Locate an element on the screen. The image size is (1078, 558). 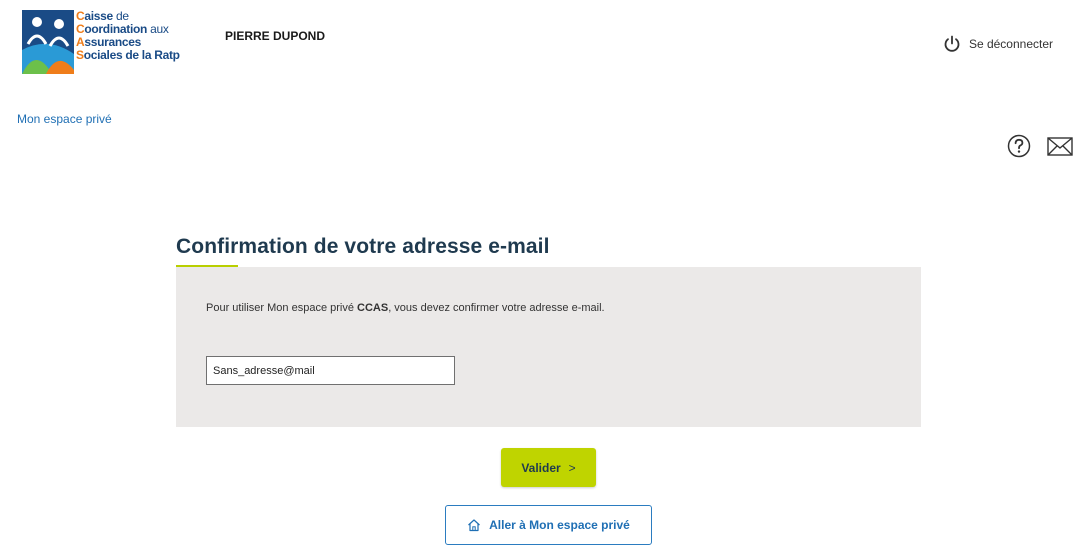
power-icon is located at coordinates (952, 43).